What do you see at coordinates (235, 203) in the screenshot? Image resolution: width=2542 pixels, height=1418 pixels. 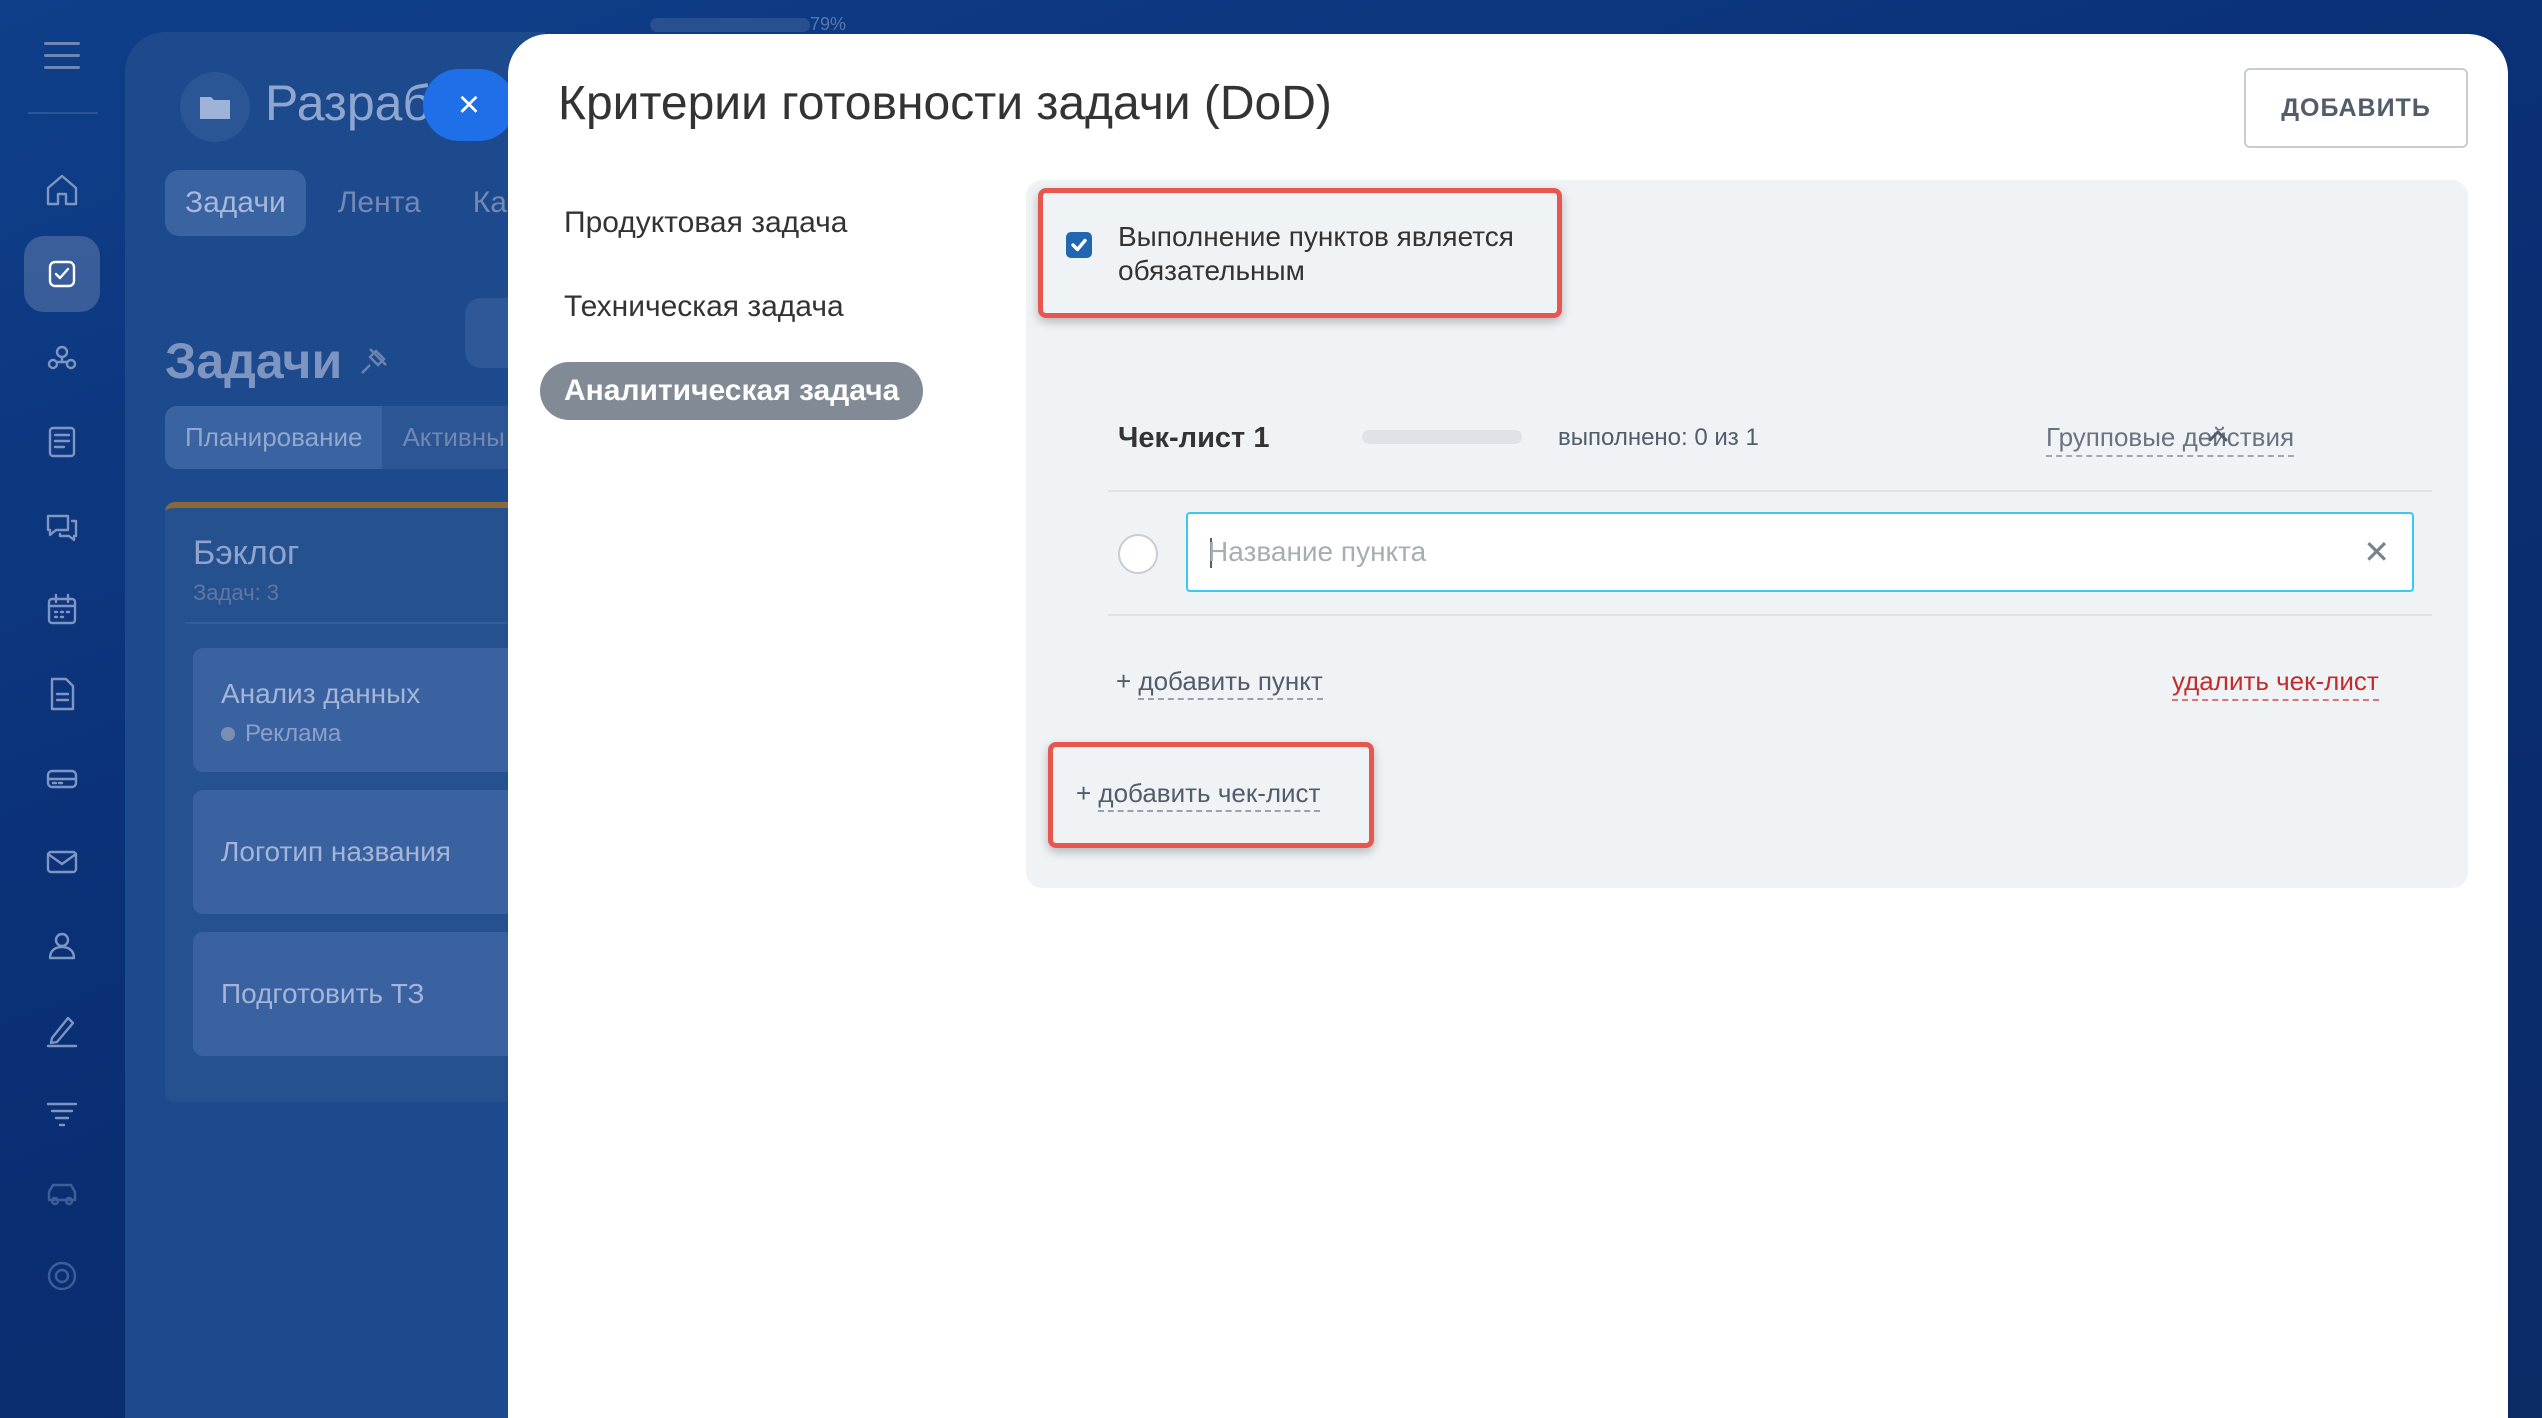 I see `tab-tasks: Задачи` at bounding box center [235, 203].